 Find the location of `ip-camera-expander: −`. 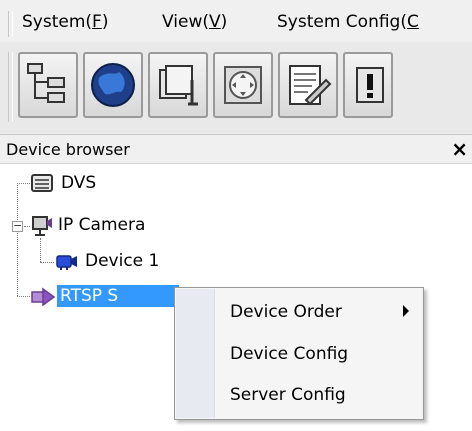

ip-camera-expander: − is located at coordinates (17, 226).